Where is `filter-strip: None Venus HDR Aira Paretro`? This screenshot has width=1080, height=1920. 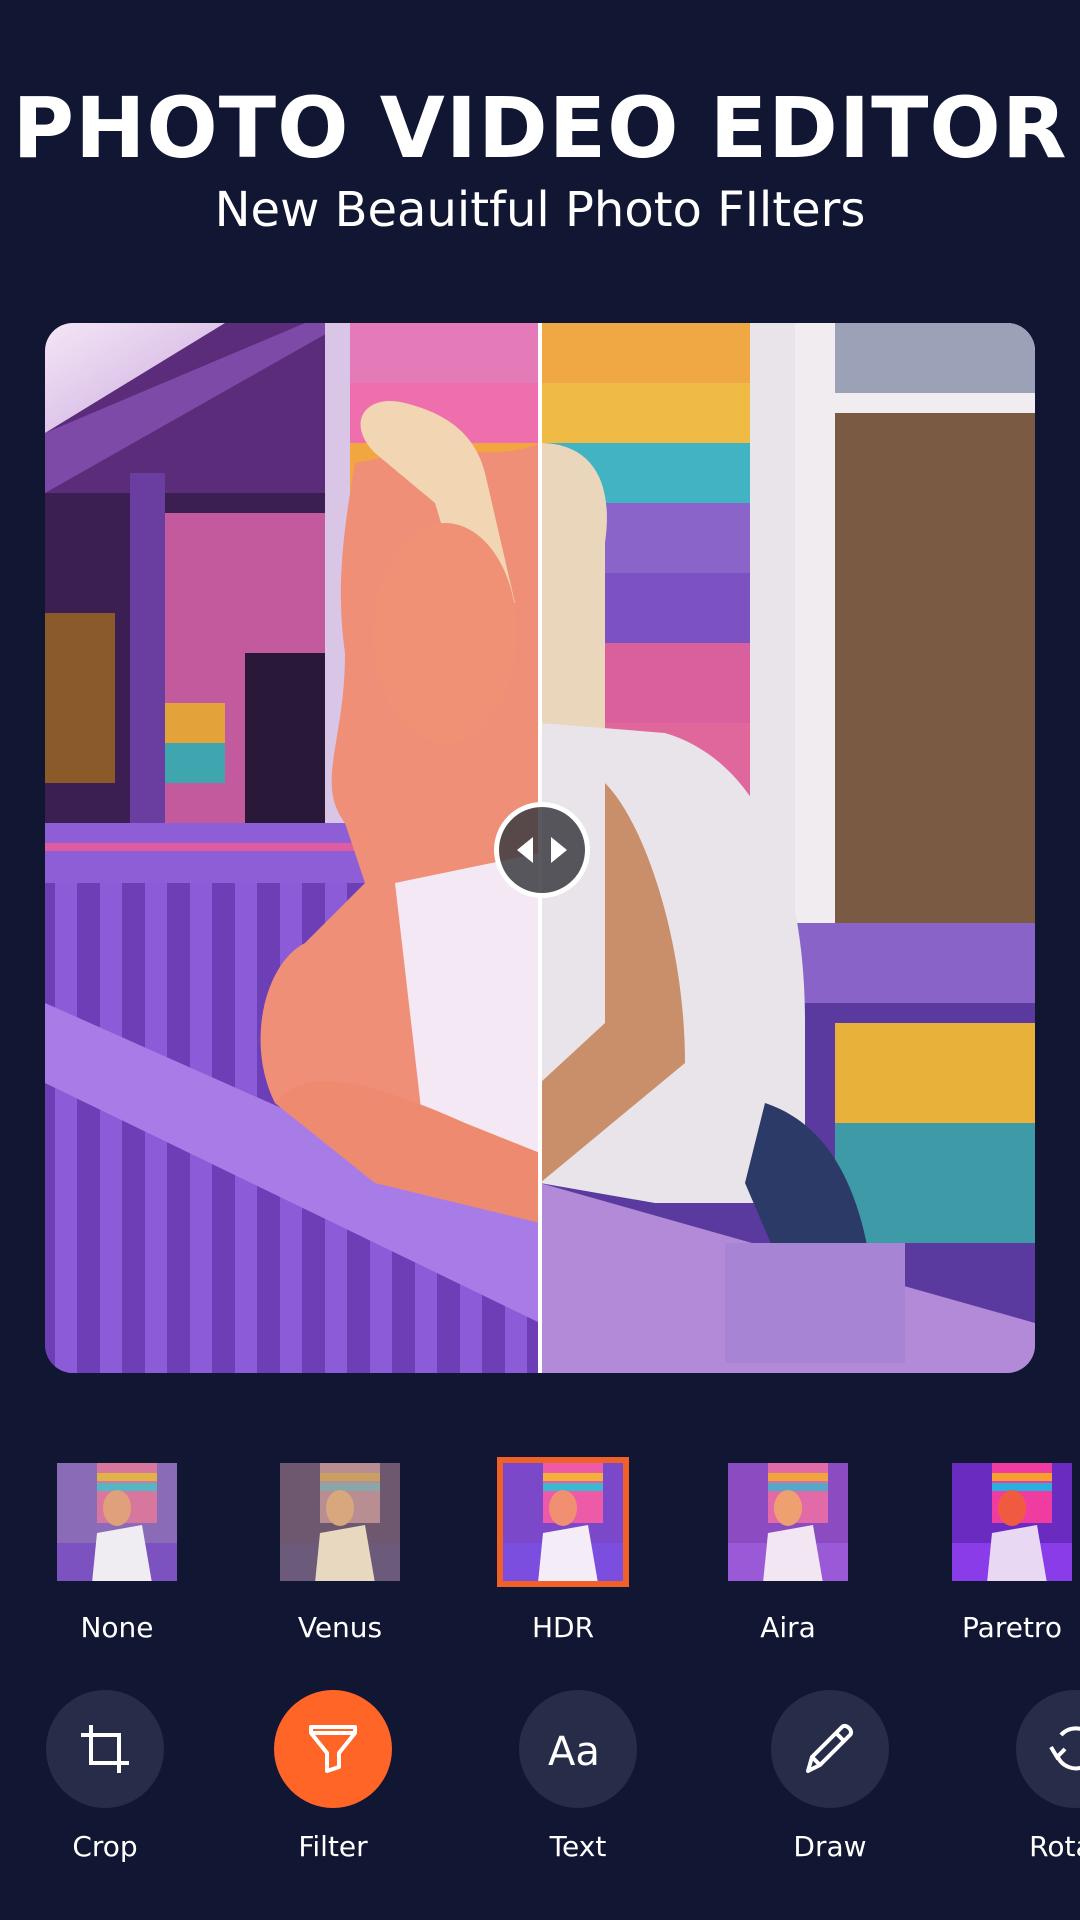 filter-strip: None Venus HDR Aira Paretro is located at coordinates (540, 1549).